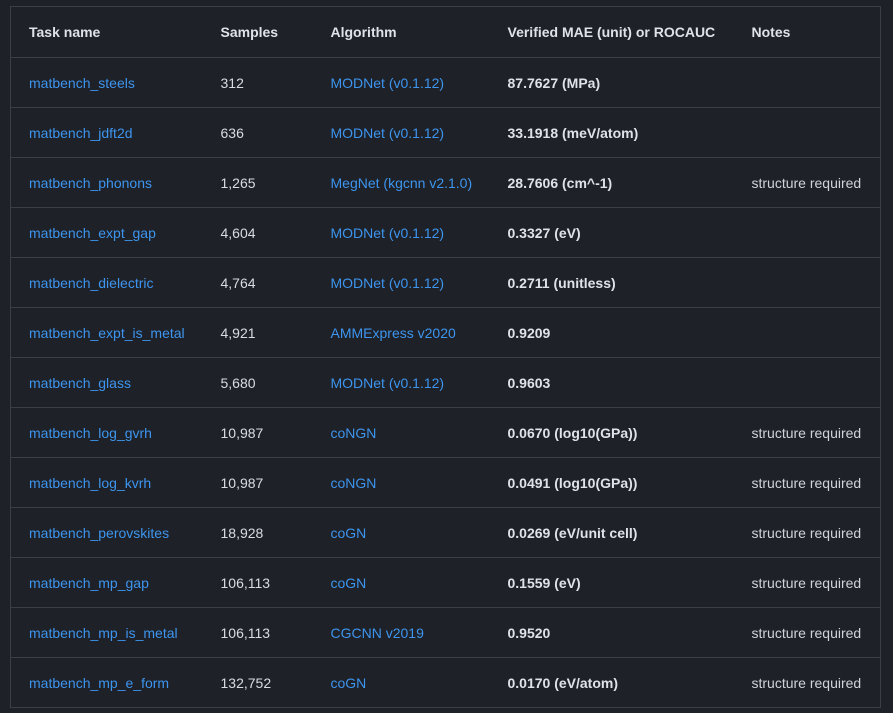 This screenshot has width=893, height=713. What do you see at coordinates (90, 183) in the screenshot?
I see `task-link: matbench_phonons` at bounding box center [90, 183].